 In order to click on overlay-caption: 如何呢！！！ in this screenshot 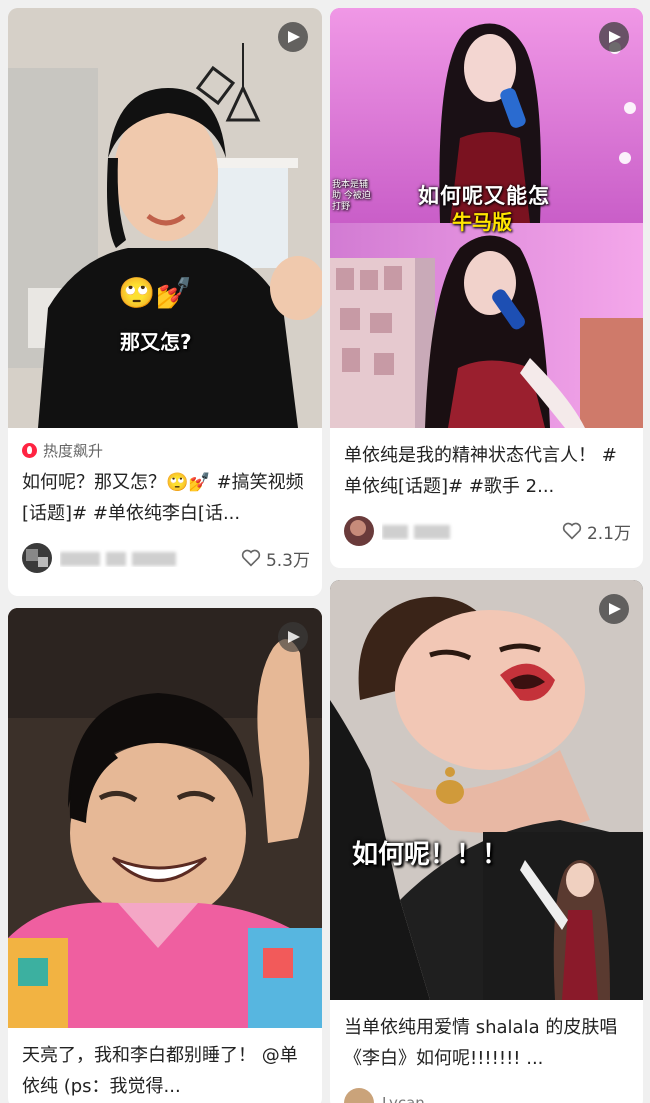, I will do `click(430, 855)`.